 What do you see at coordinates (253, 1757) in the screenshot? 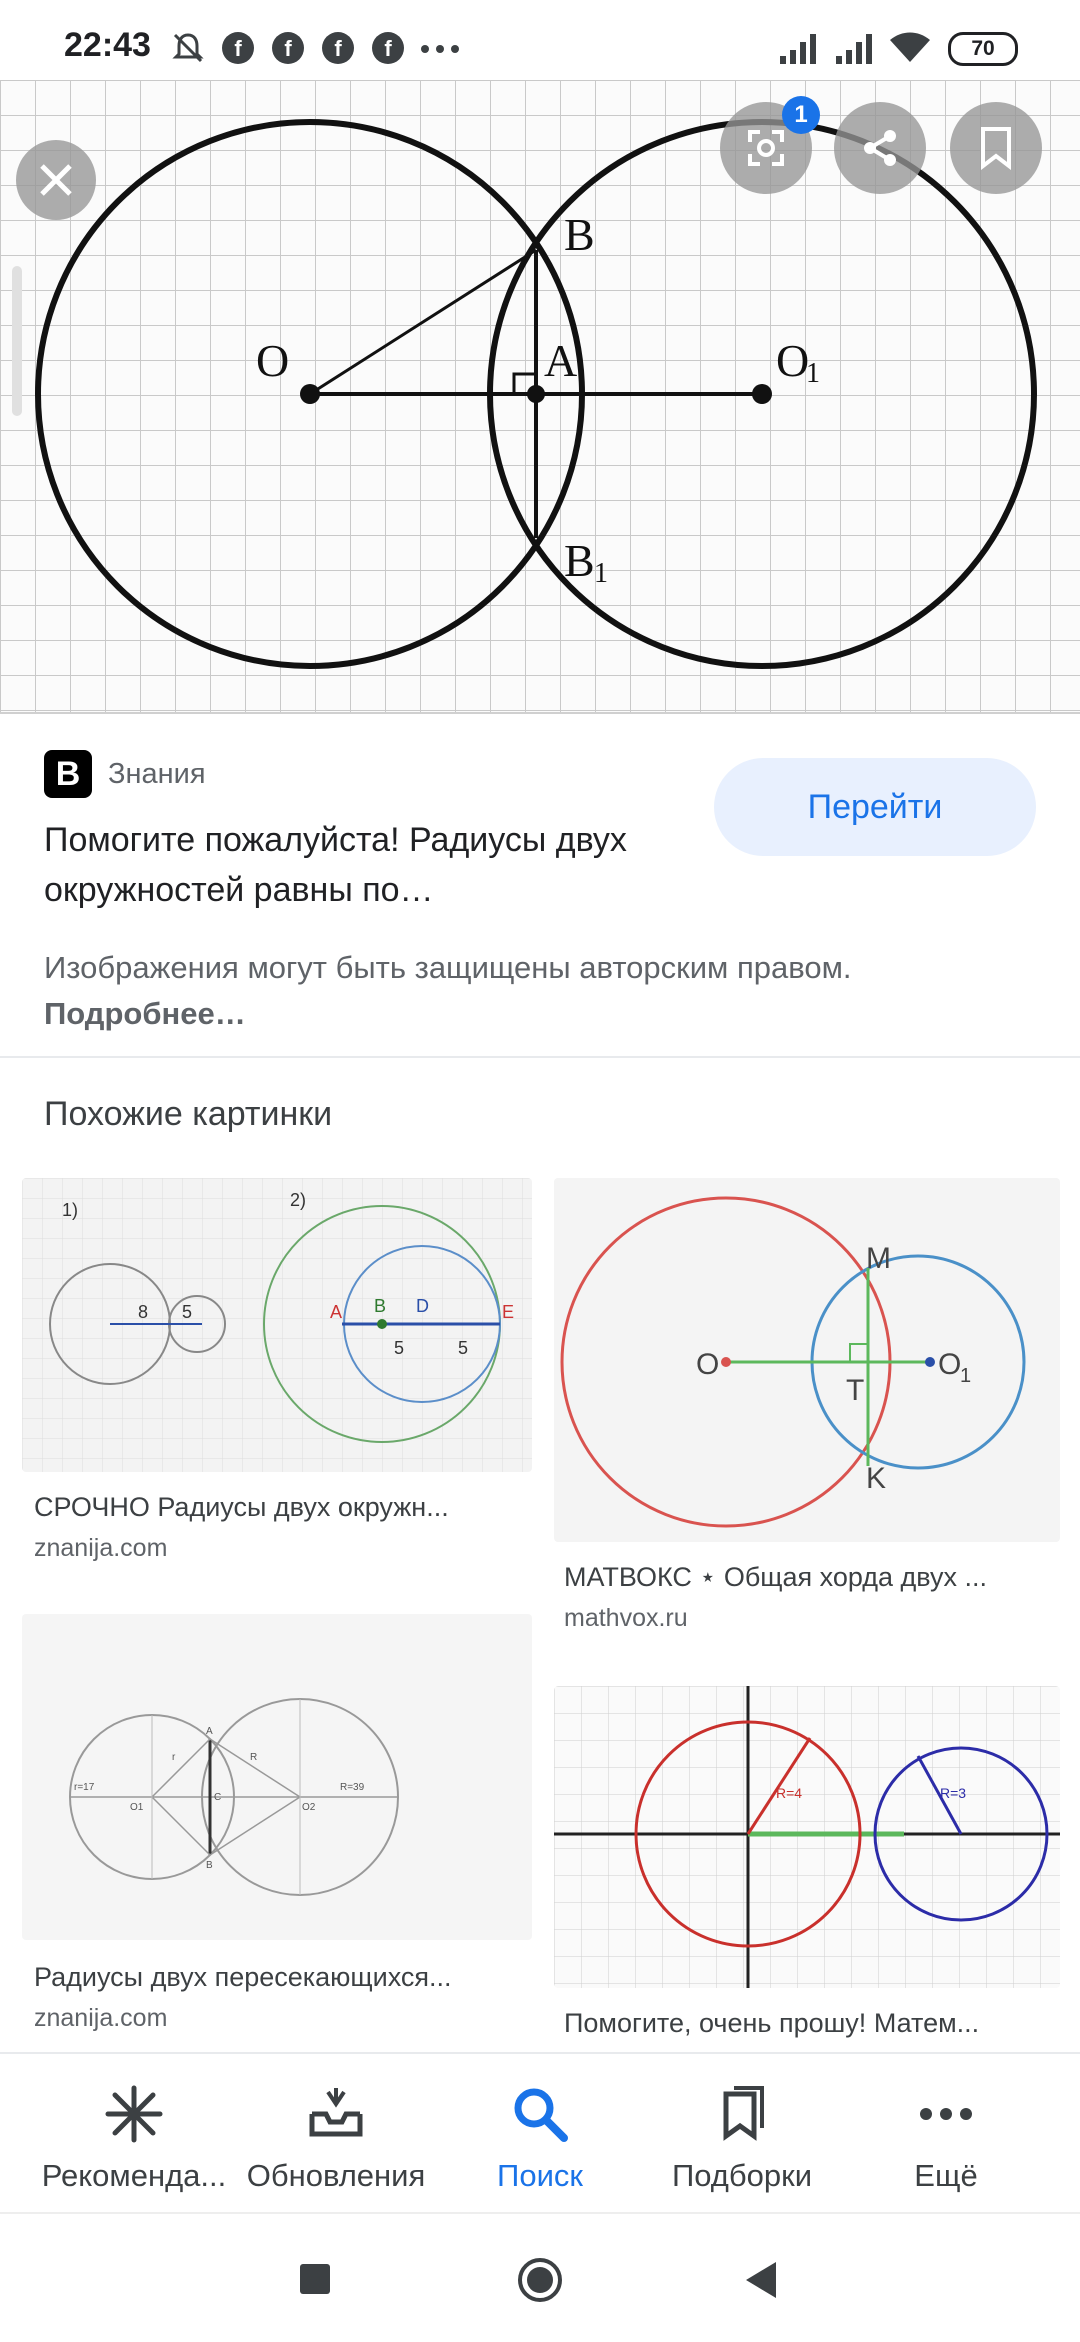
I see `svg-text: R` at bounding box center [253, 1757].